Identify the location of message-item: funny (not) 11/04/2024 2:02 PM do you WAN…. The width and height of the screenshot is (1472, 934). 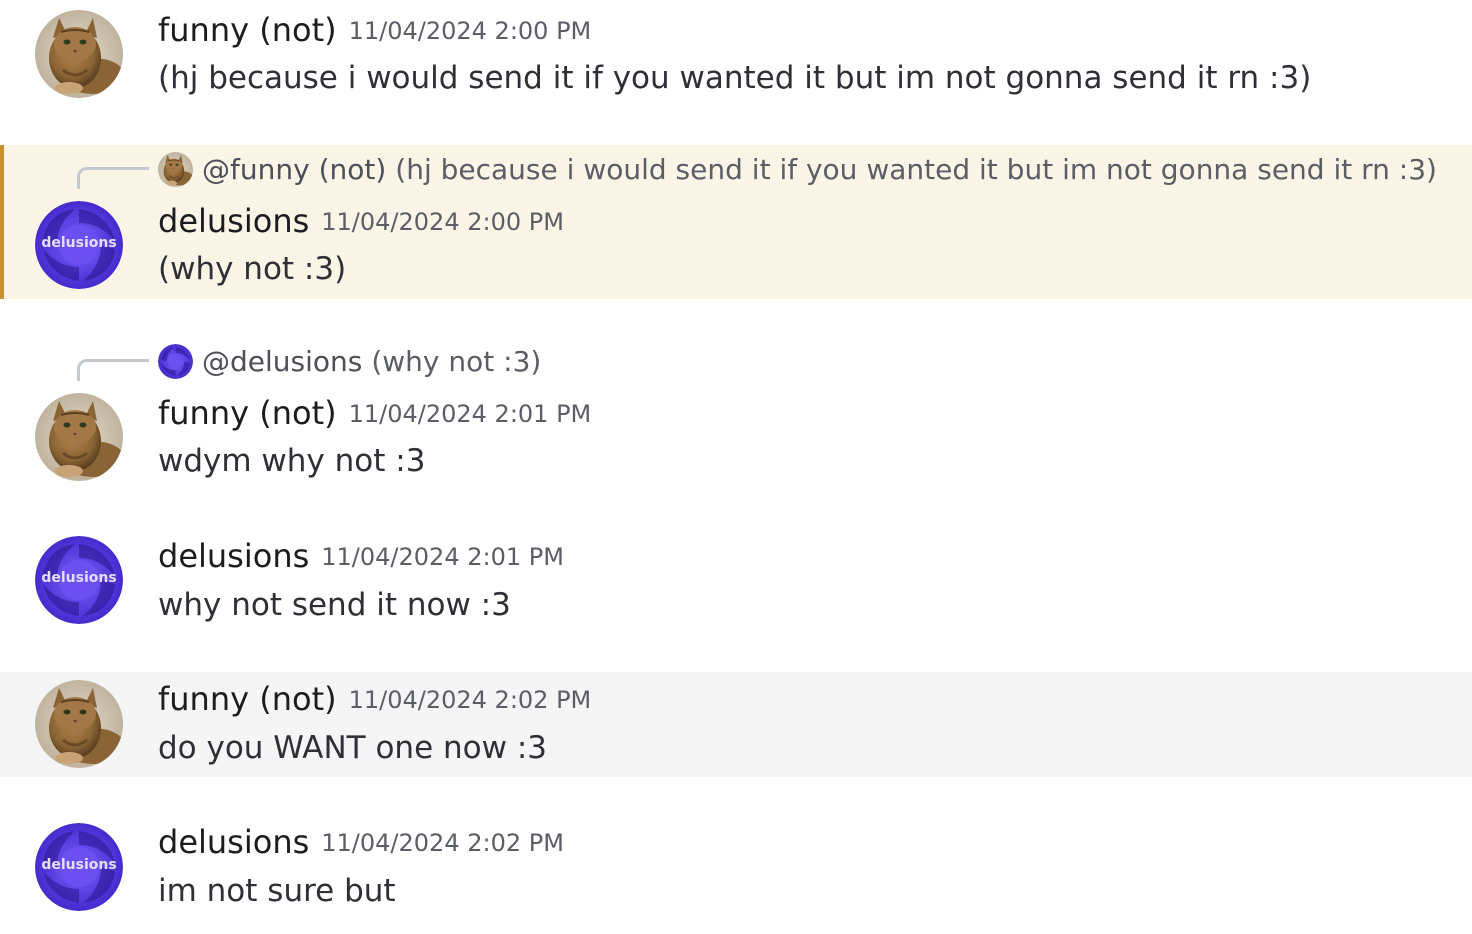
(736, 724).